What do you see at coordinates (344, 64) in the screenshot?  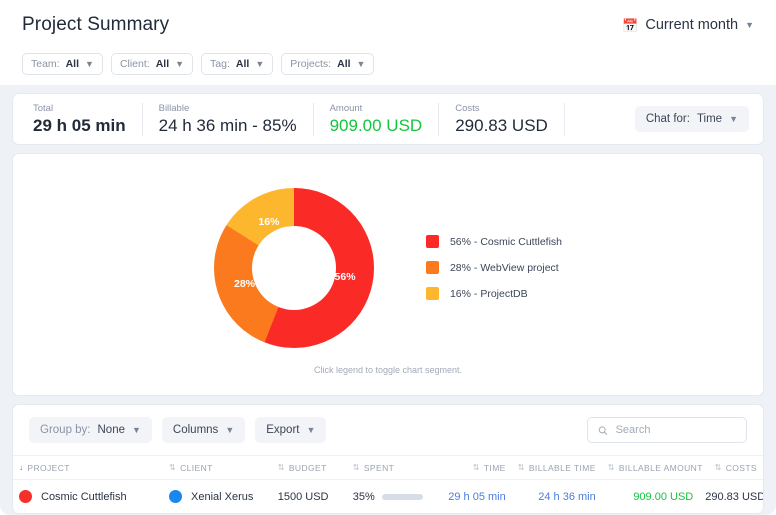 I see `filter-projects-value: All` at bounding box center [344, 64].